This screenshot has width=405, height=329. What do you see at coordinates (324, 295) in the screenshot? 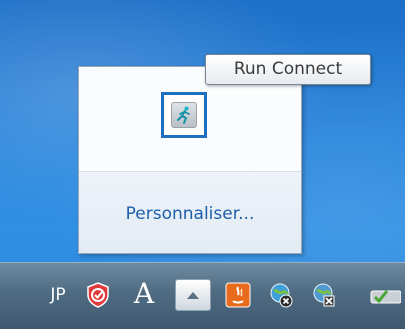
I see `network-error-icon` at bounding box center [324, 295].